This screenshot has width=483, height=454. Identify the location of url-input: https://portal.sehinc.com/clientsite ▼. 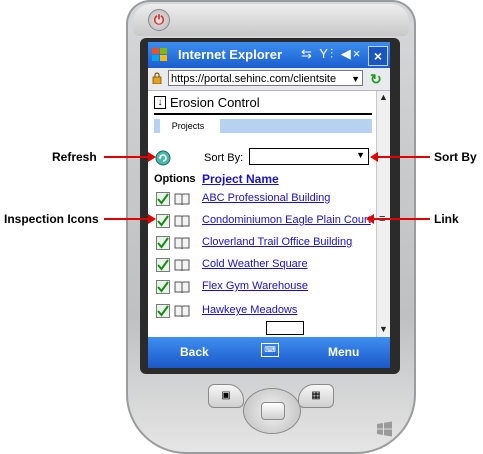
(265, 78).